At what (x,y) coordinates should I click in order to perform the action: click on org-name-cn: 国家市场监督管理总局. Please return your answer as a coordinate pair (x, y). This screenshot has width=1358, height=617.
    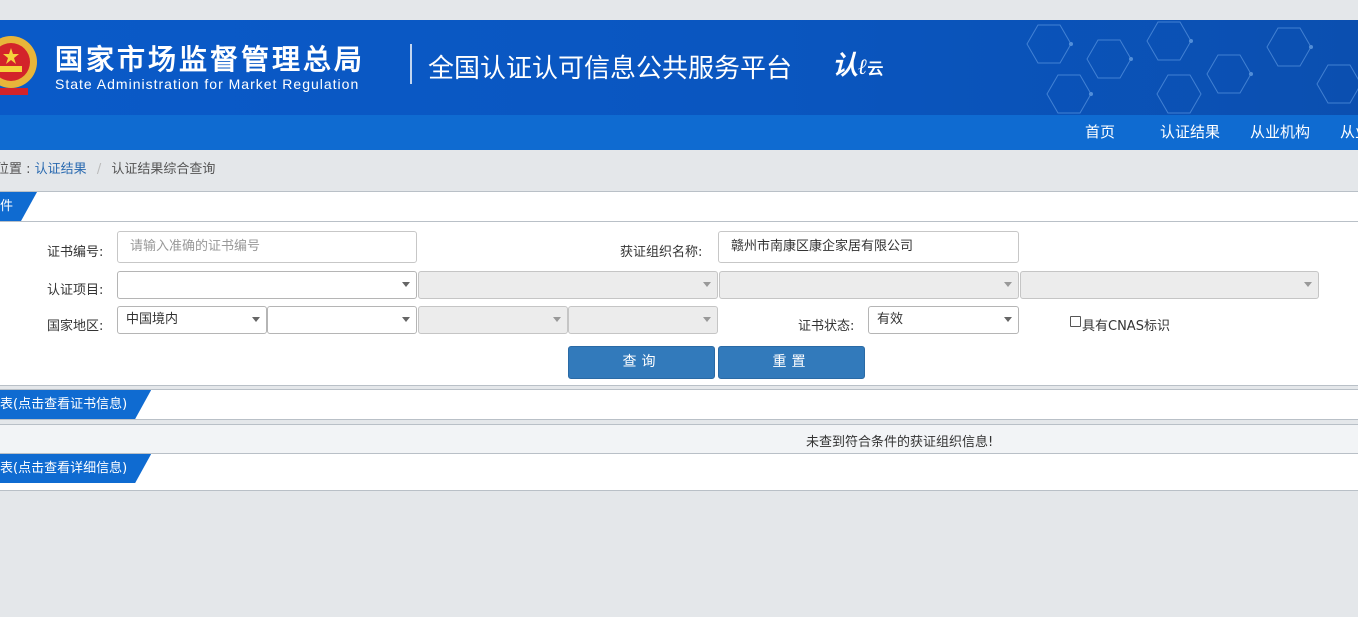
    Looking at the image, I should click on (210, 59).